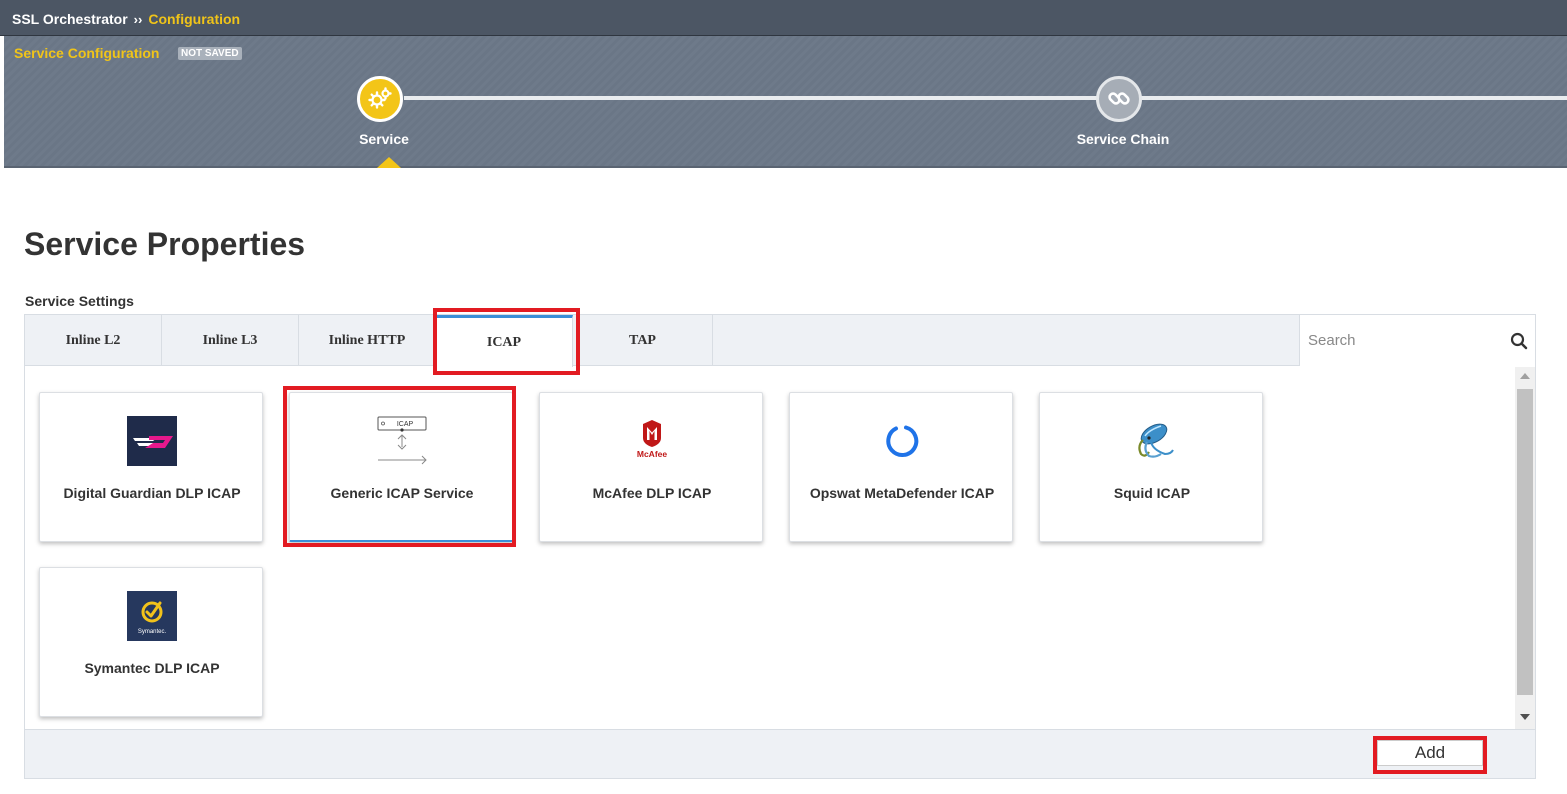 Image resolution: width=1567 pixels, height=794 pixels. I want to click on scroll-down-arrow-icon, so click(1525, 717).